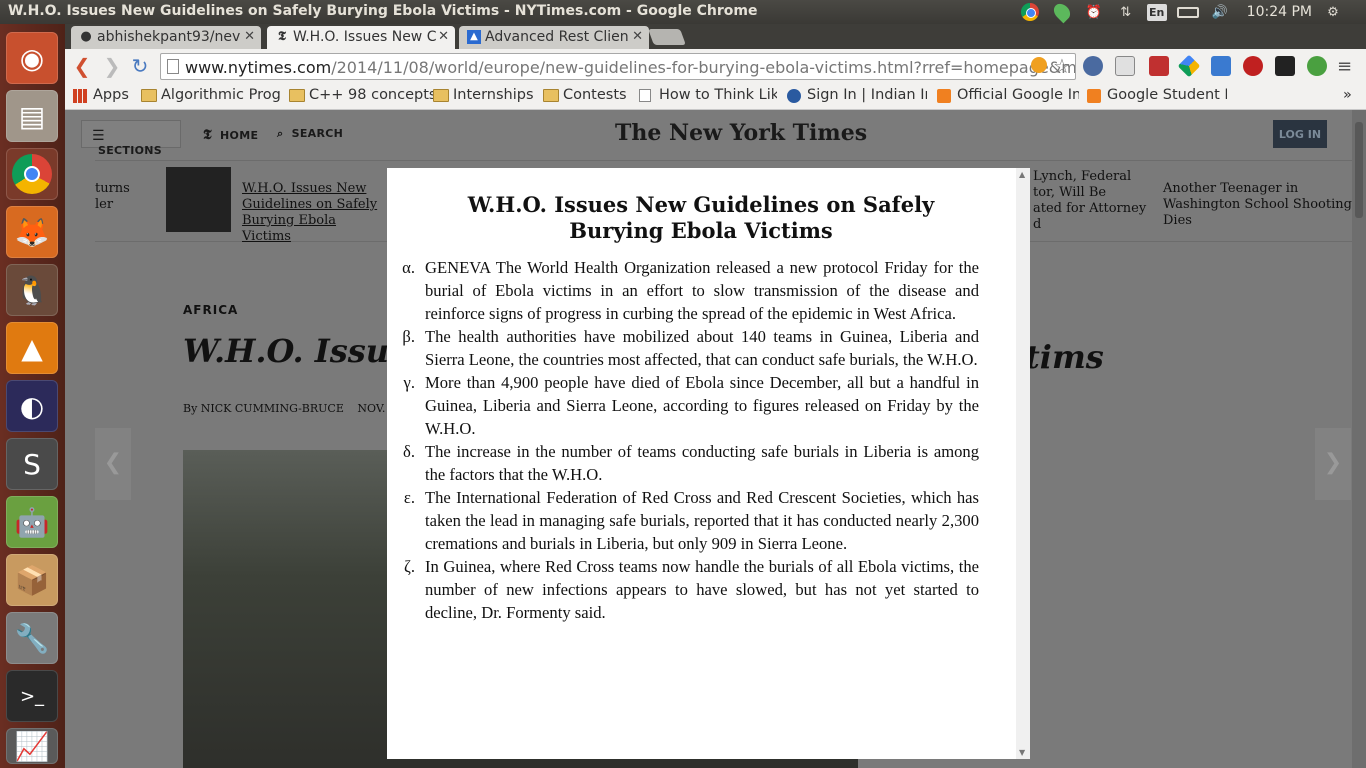 This screenshot has width=1366, height=768. I want to click on menu-icon: ☰, so click(98, 136).